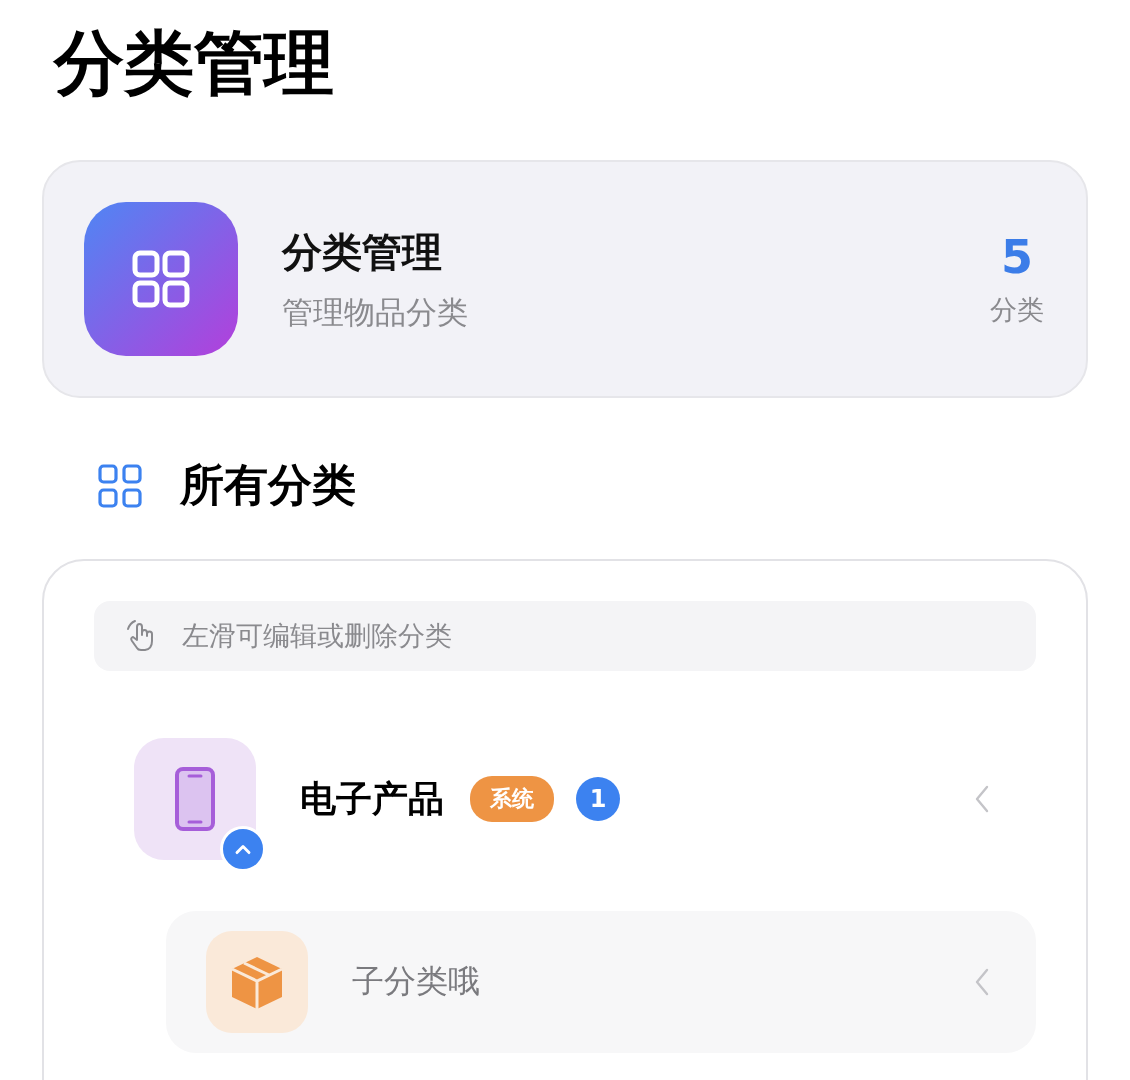  Describe the element at coordinates (375, 312) in the screenshot. I see `summary-subtitle: 管理物品分类` at that location.